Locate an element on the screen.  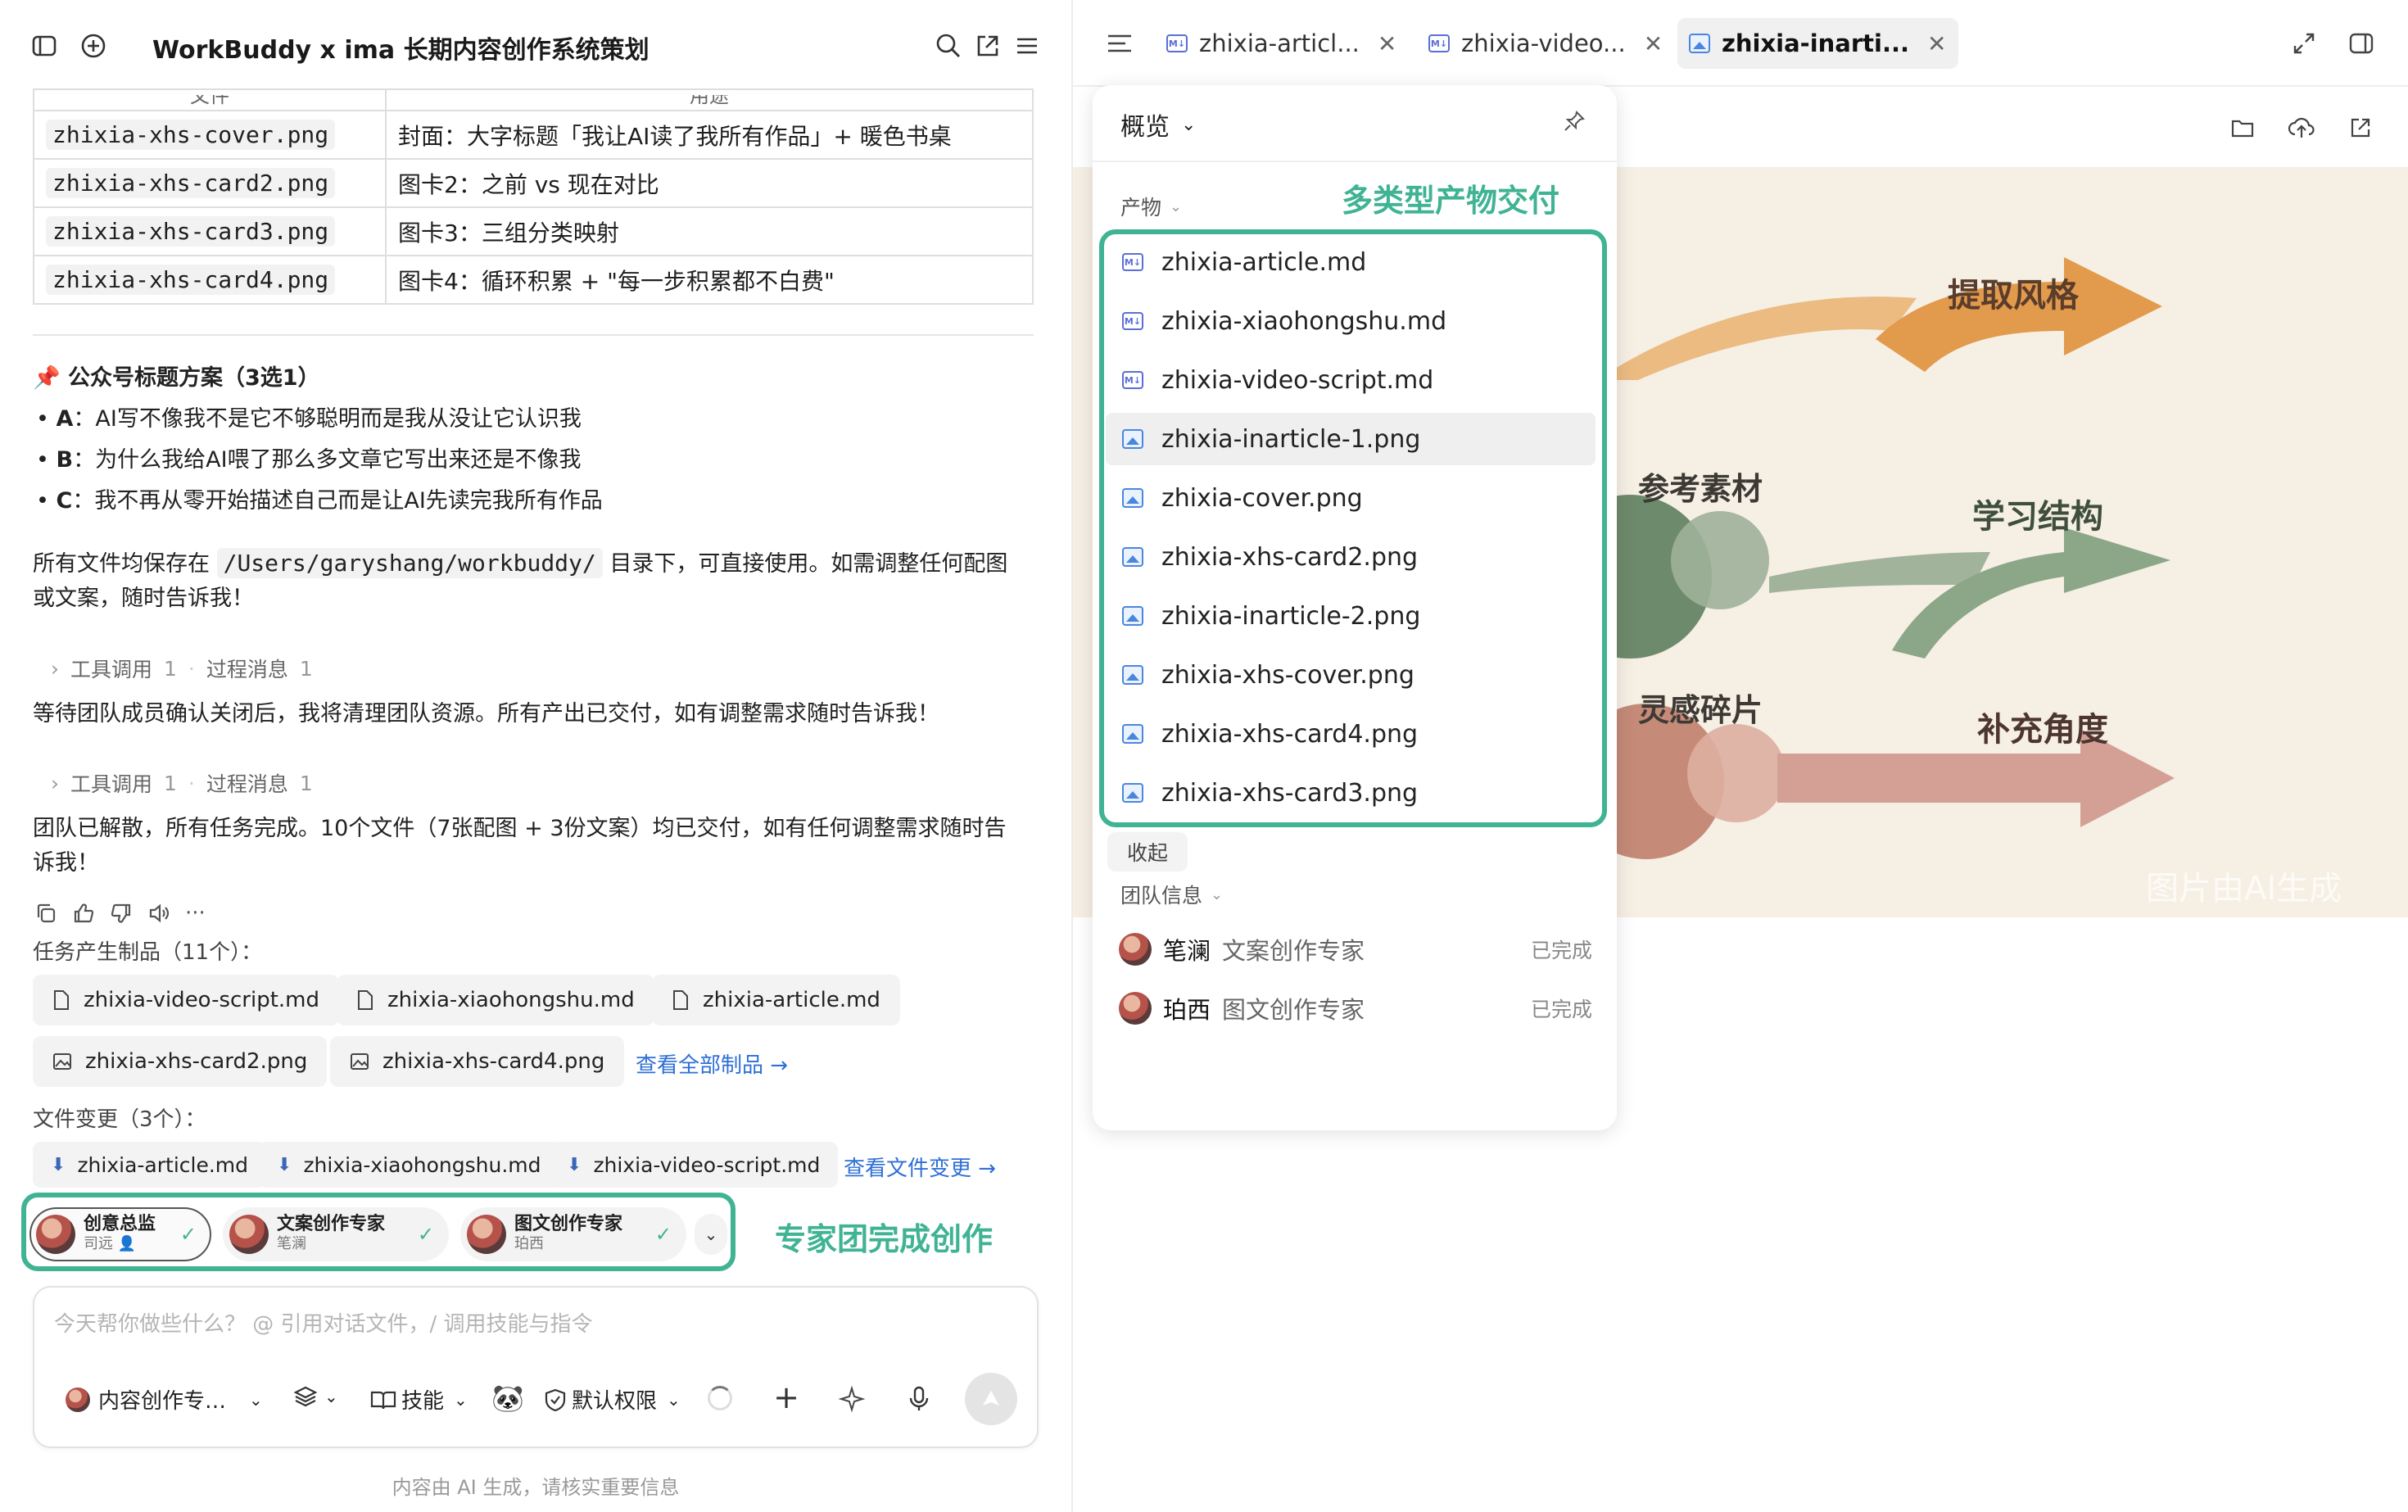
copy-icon is located at coordinates (45, 914).